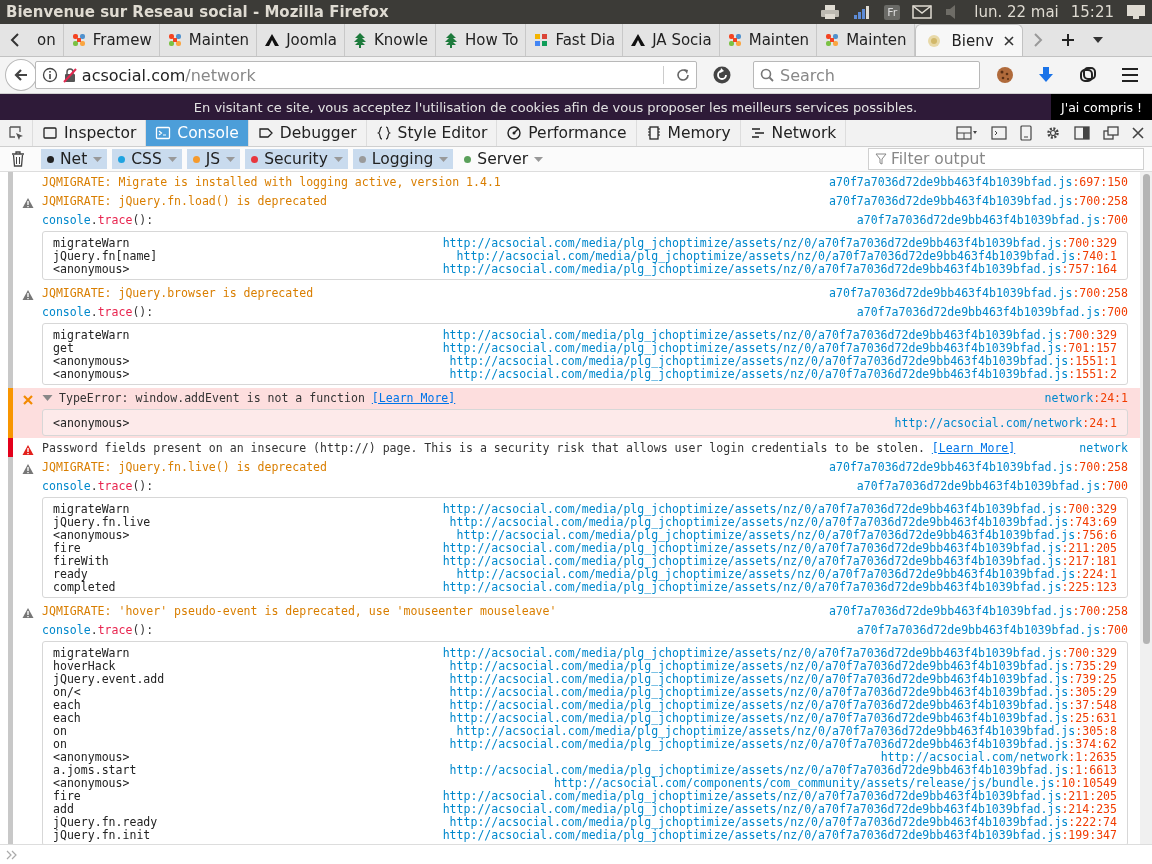  Describe the element at coordinates (1086, 397) in the screenshot. I see `source-link: network:24:1` at that location.